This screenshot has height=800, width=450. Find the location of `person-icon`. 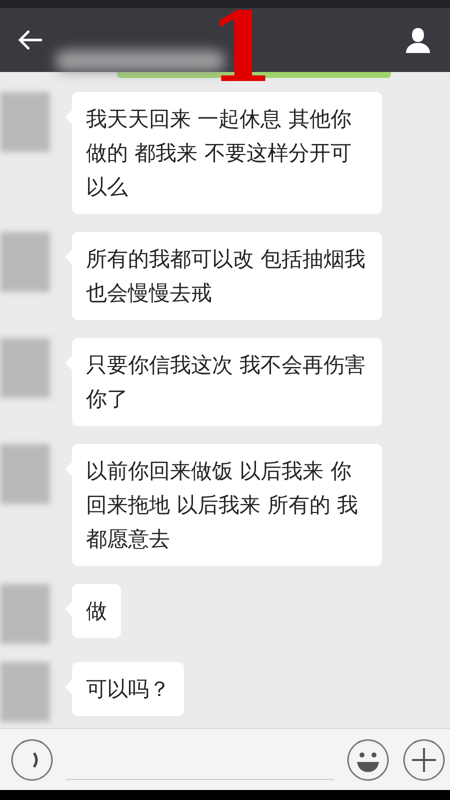

person-icon is located at coordinates (418, 40).